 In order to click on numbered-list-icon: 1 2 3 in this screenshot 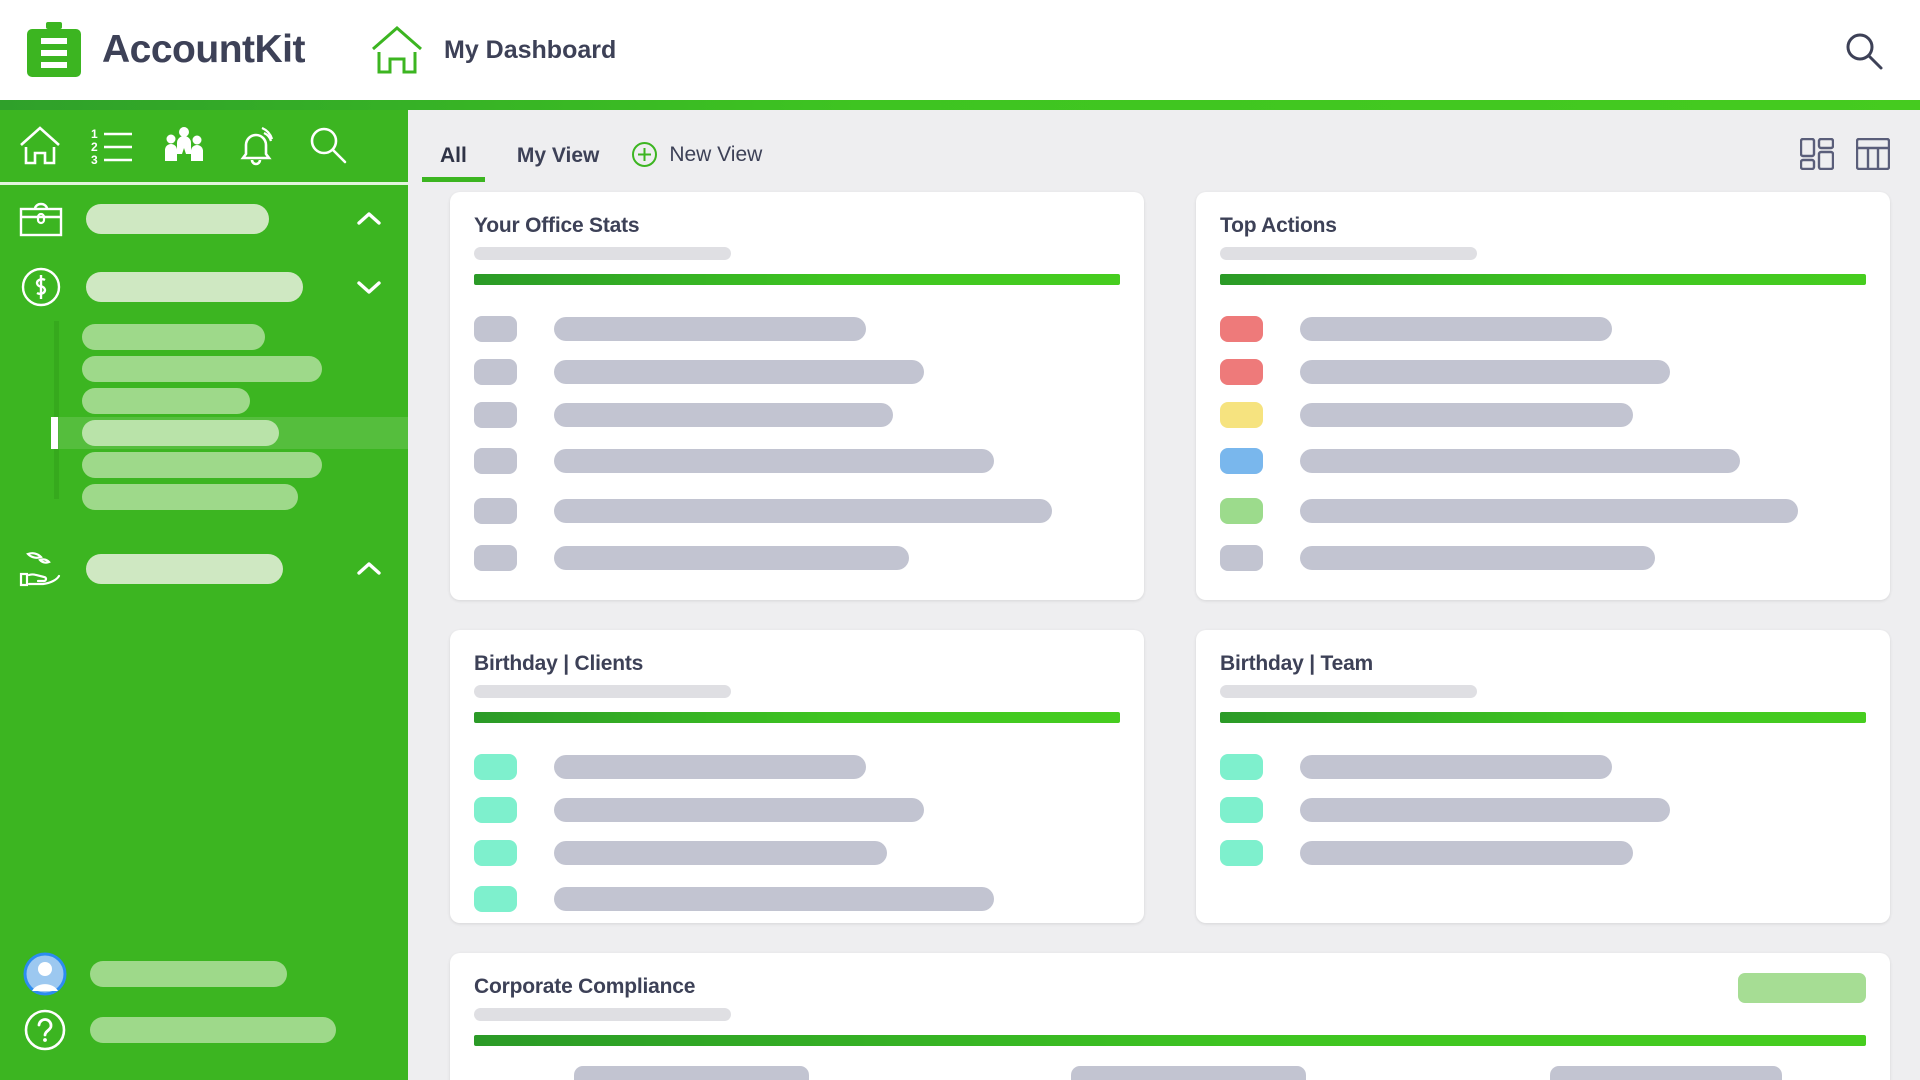, I will do `click(112, 146)`.